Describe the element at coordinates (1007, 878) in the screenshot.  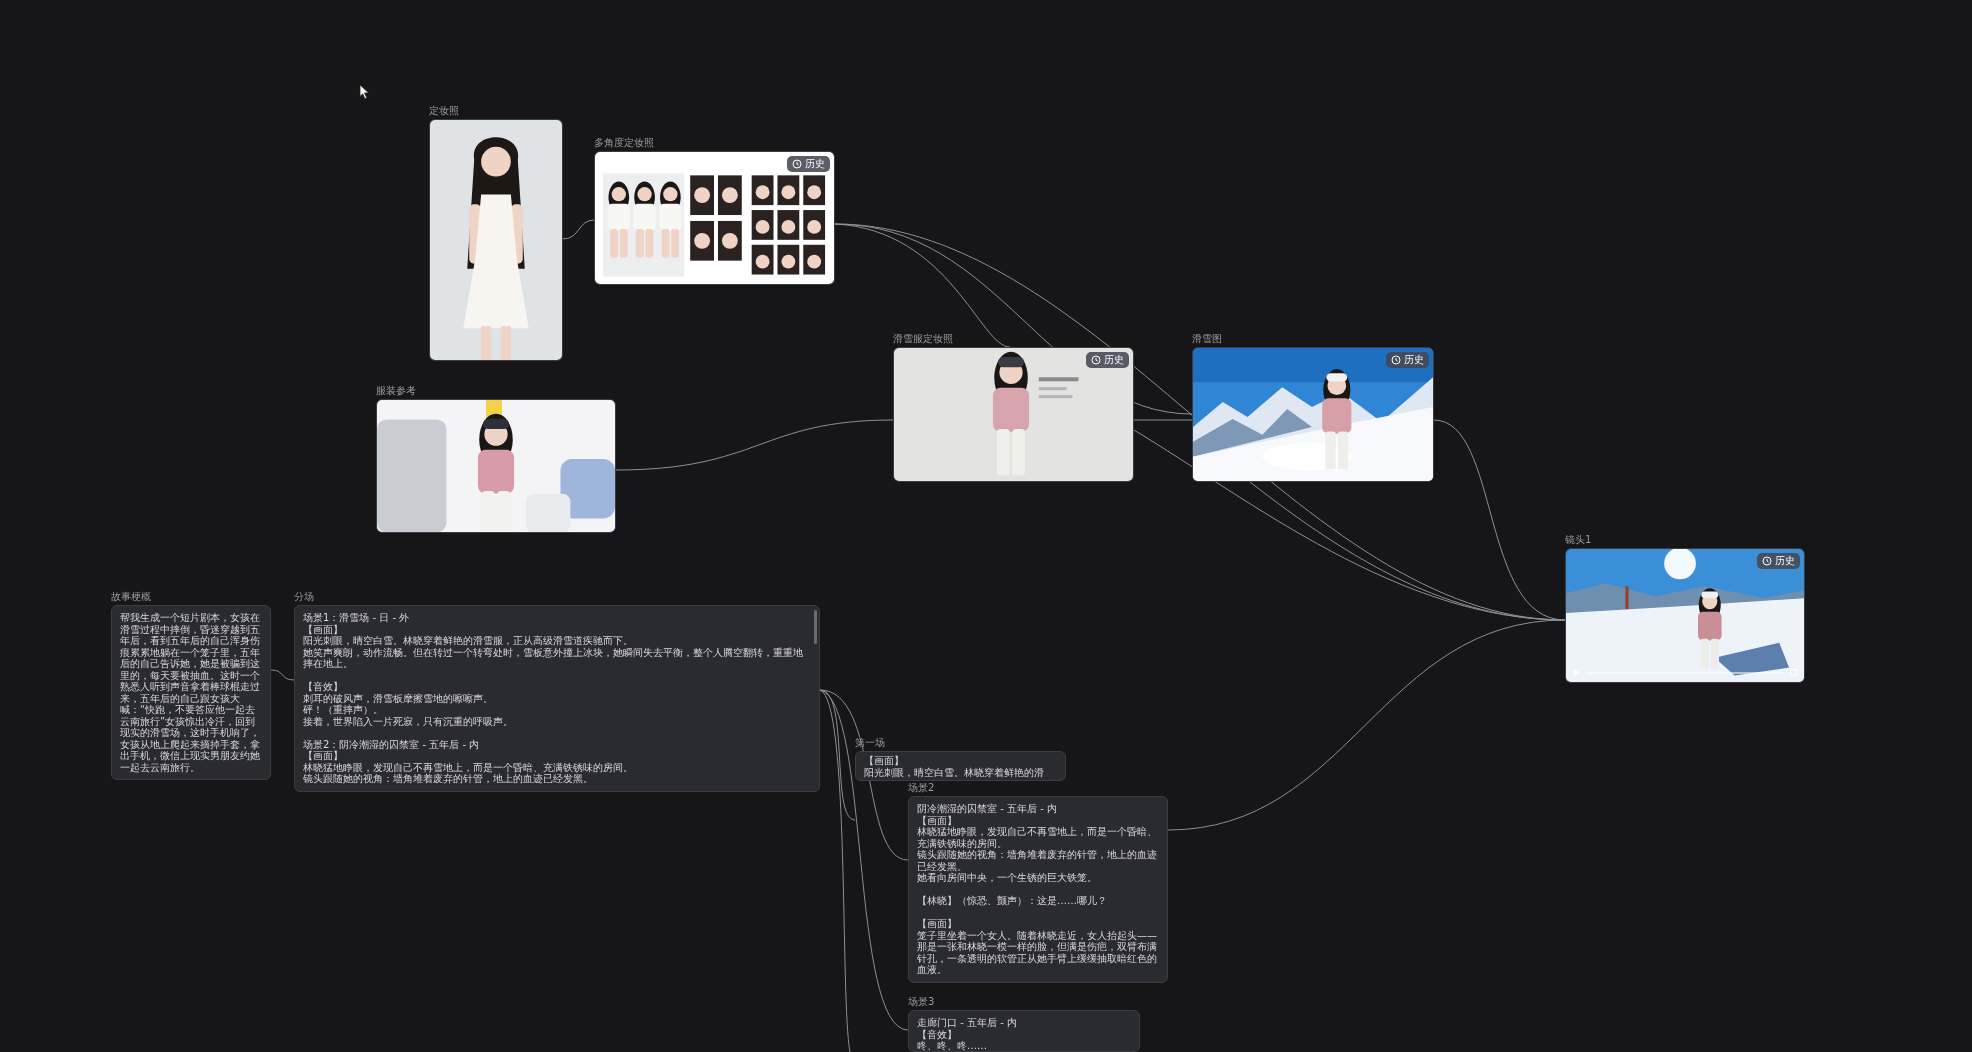
I see `script-text: 她看向房间中央，一个生锈的巨大铁笼。` at that location.